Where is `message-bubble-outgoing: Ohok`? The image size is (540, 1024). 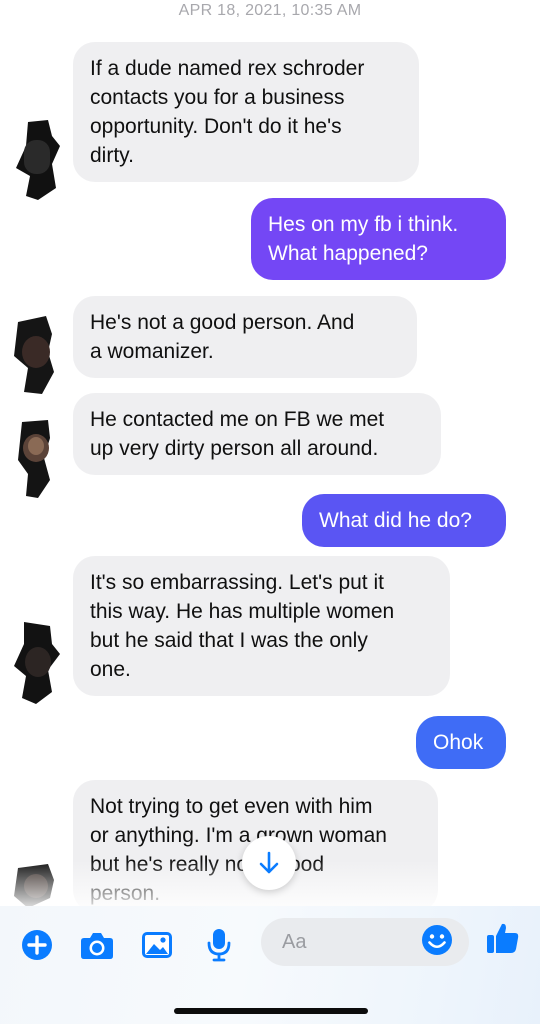 message-bubble-outgoing: Ohok is located at coordinates (461, 742).